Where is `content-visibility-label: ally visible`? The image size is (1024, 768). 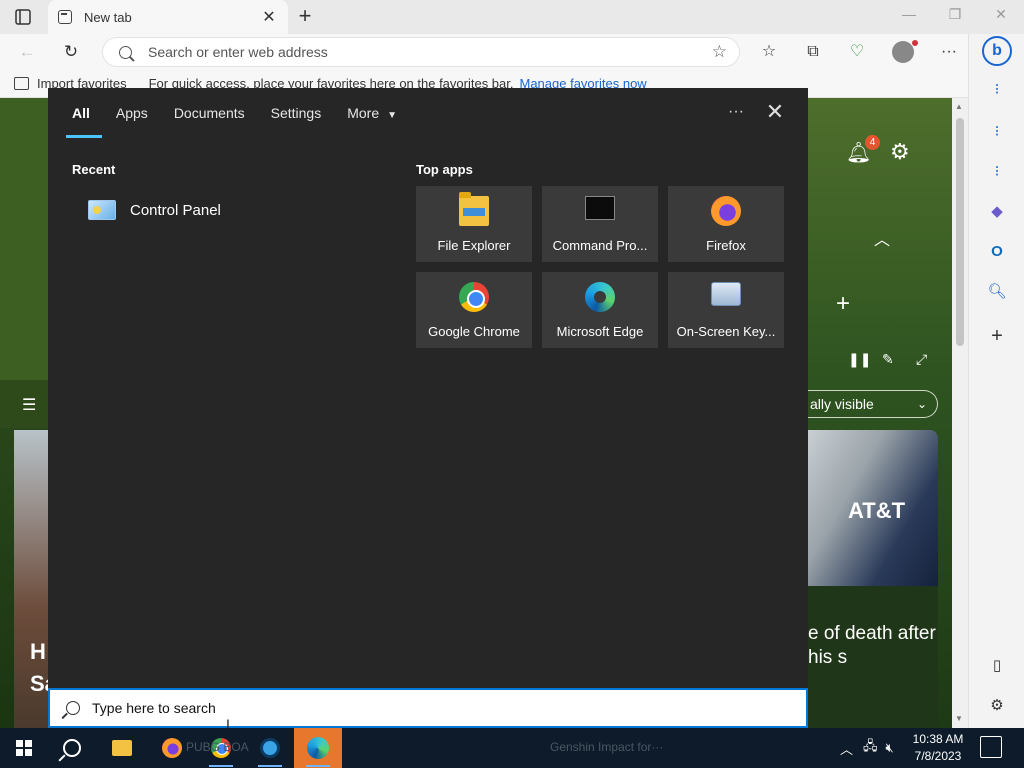 content-visibility-label: ally visible is located at coordinates (842, 404).